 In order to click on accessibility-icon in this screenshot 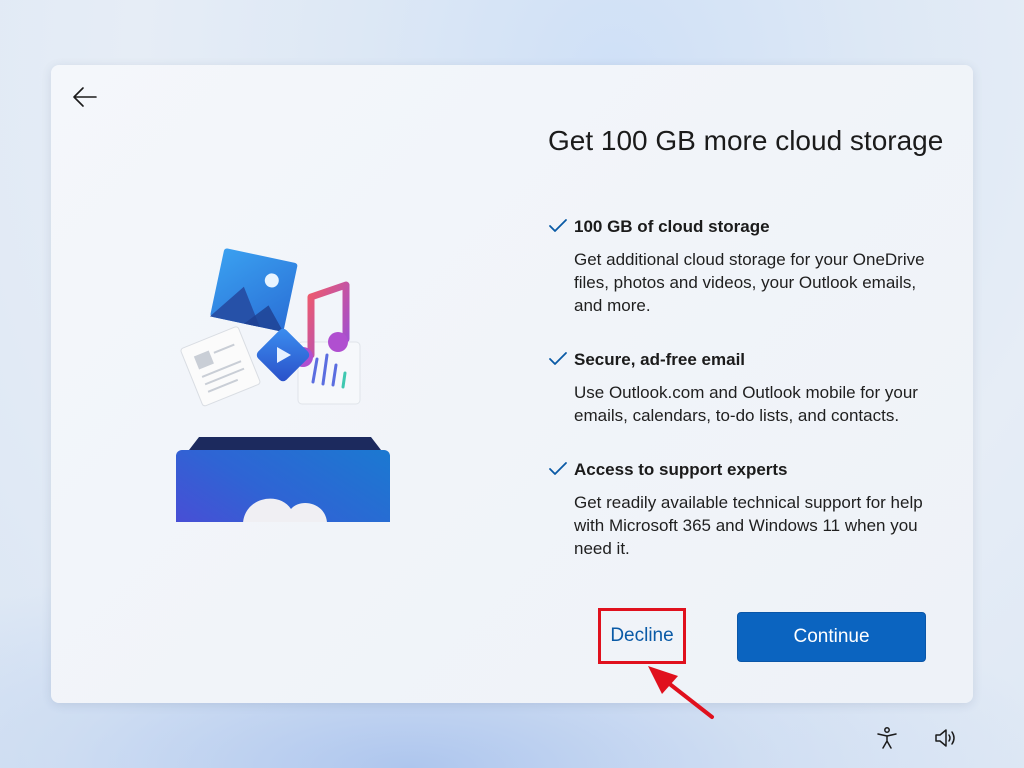, I will do `click(887, 738)`.